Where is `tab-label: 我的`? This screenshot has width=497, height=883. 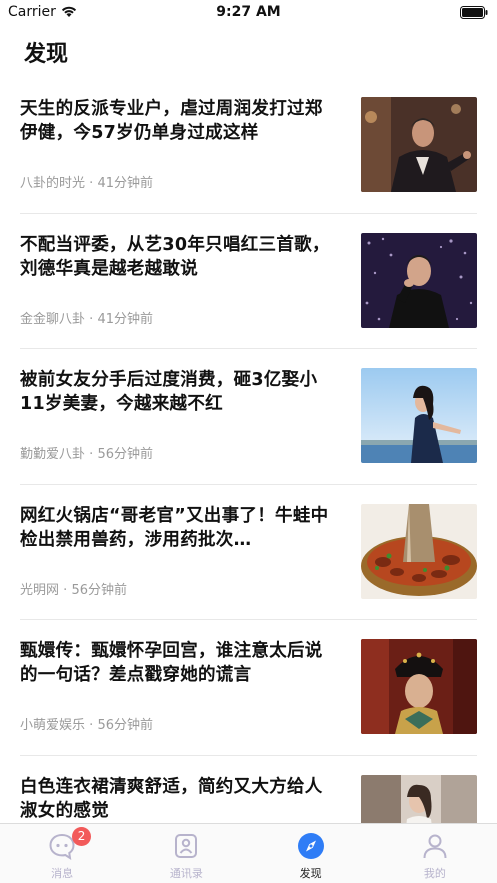 tab-label: 我的 is located at coordinates (434, 873).